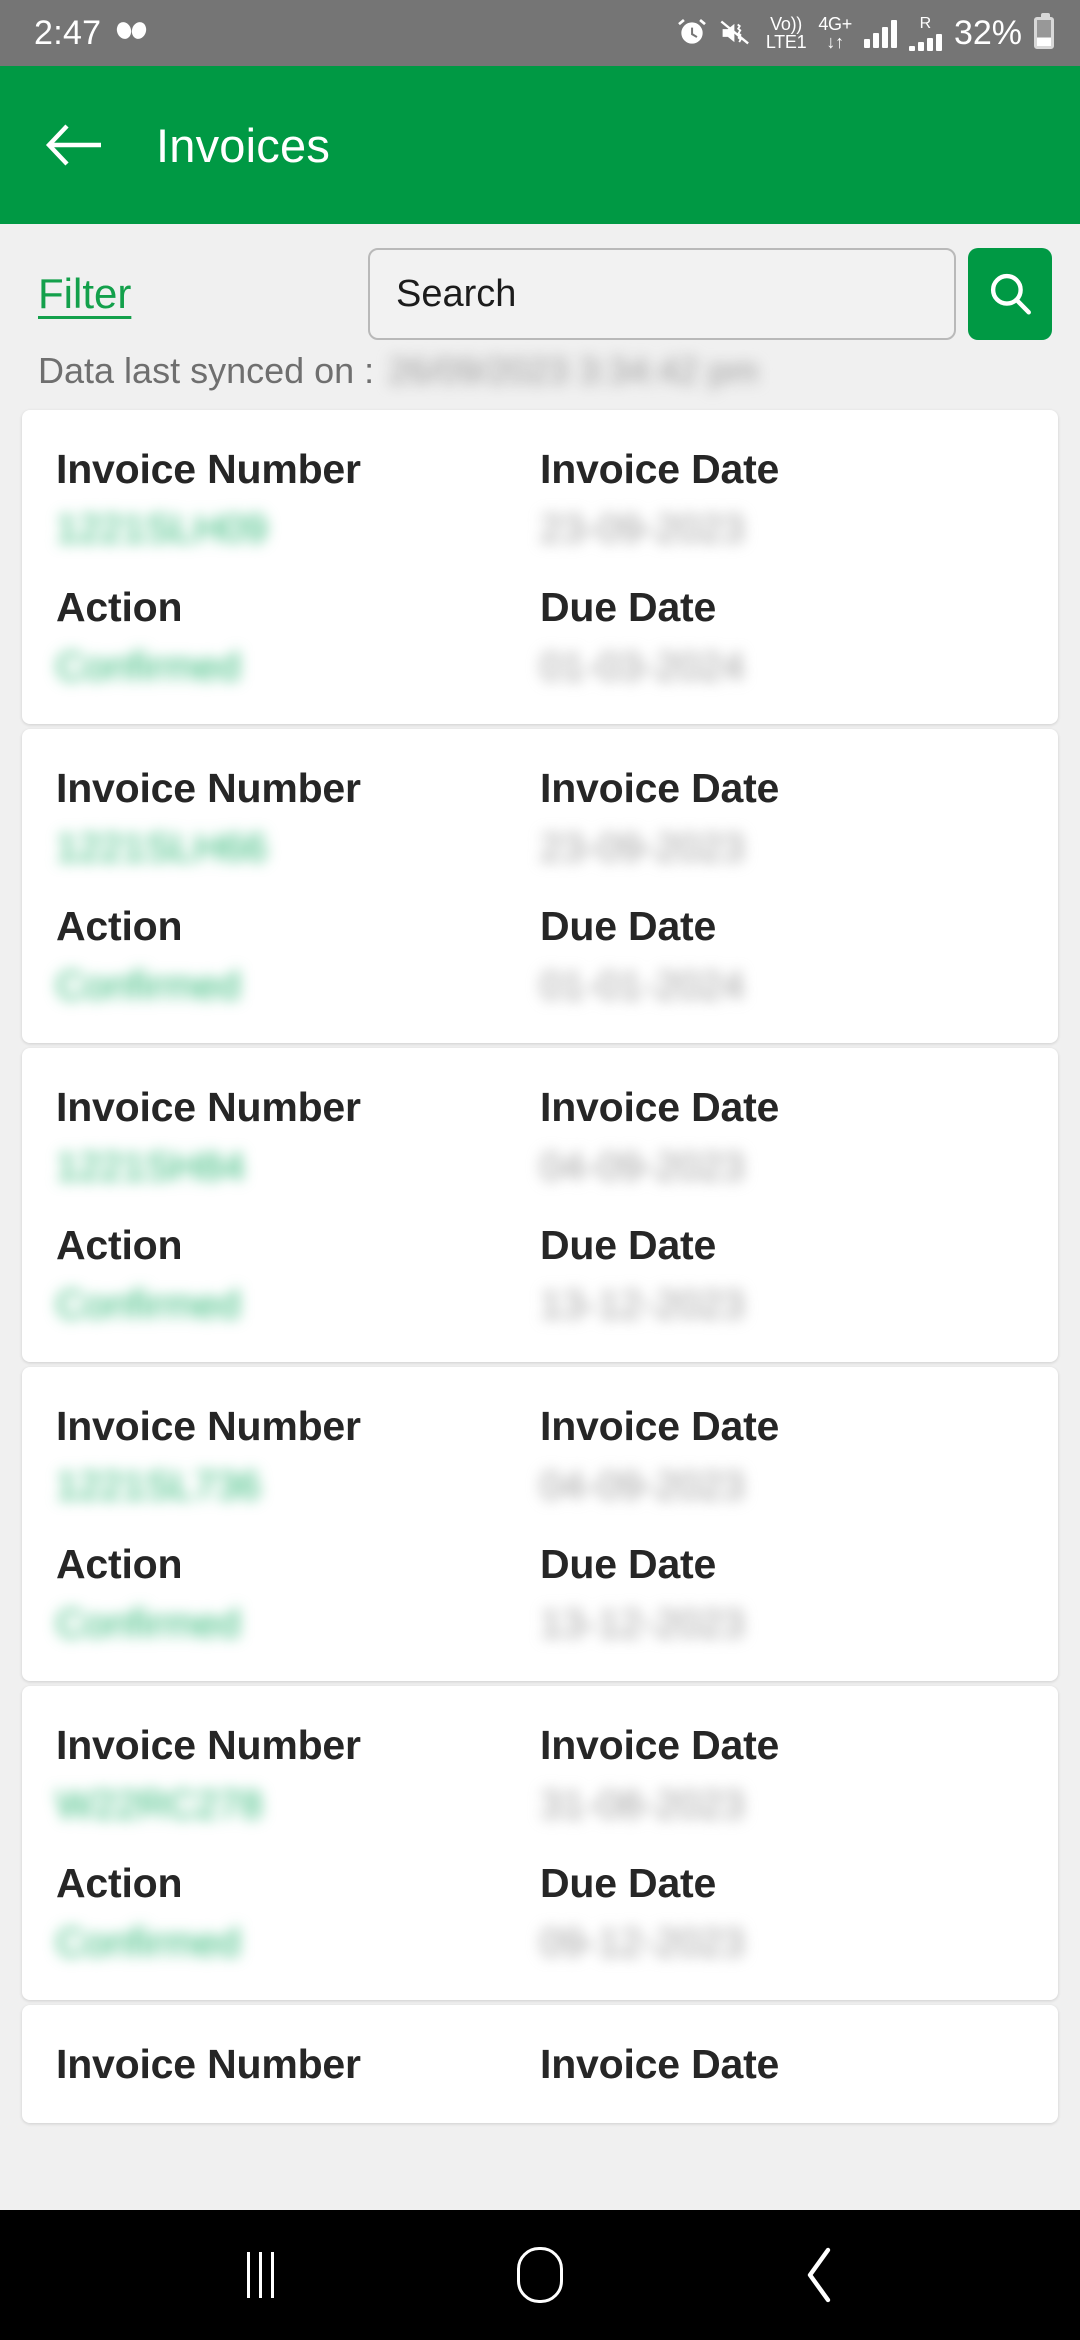 Image resolution: width=1080 pixels, height=2340 pixels. Describe the element at coordinates (642, 667) in the screenshot. I see `due-date-value: 01-03-2024` at that location.